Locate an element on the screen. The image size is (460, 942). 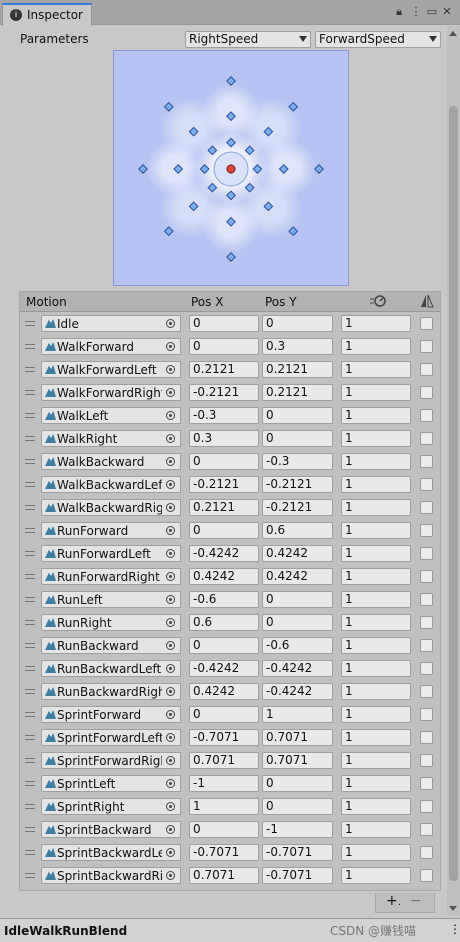
motion-clip-field: SprintRight is located at coordinates (111, 806).